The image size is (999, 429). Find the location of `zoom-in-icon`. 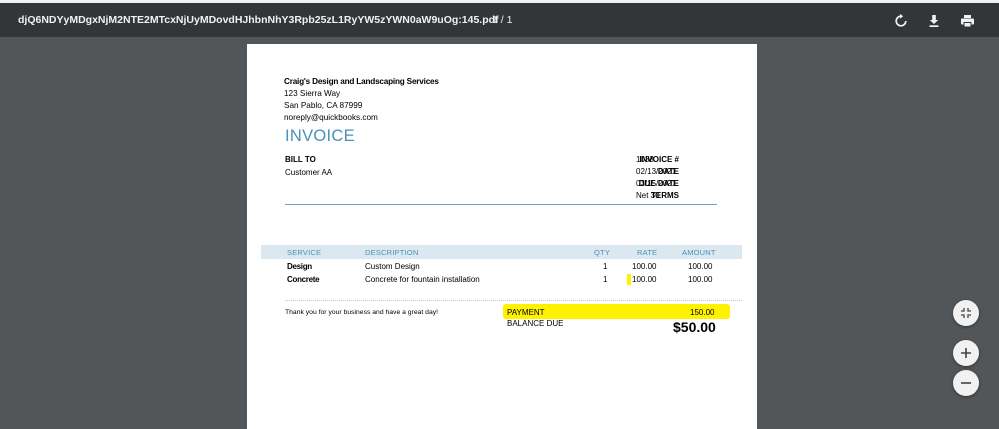

zoom-in-icon is located at coordinates (966, 353).